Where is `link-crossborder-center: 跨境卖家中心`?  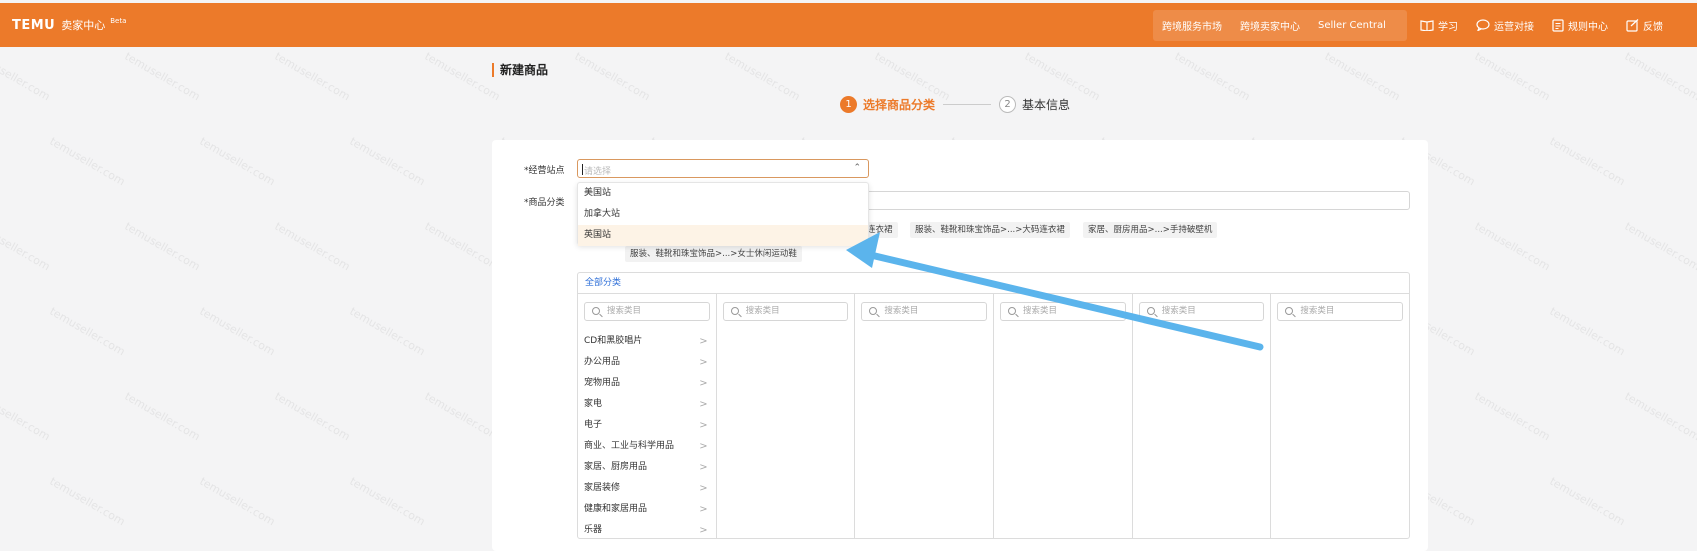
link-crossborder-center: 跨境卖家中心 is located at coordinates (1270, 25).